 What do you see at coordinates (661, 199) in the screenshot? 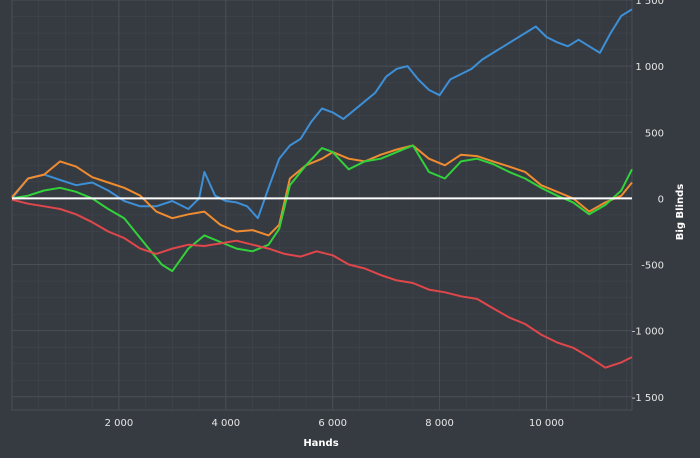
I see `y-tick-label: 0` at bounding box center [661, 199].